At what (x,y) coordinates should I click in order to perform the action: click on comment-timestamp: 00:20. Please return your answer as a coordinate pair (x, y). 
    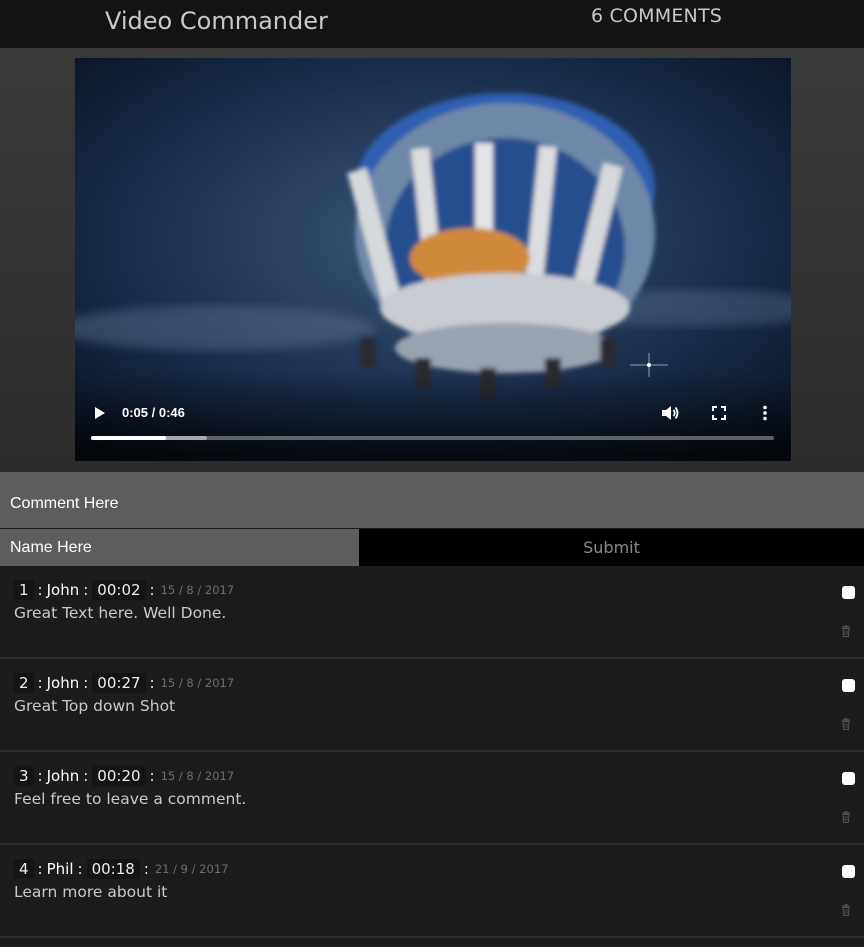
    Looking at the image, I should click on (119, 776).